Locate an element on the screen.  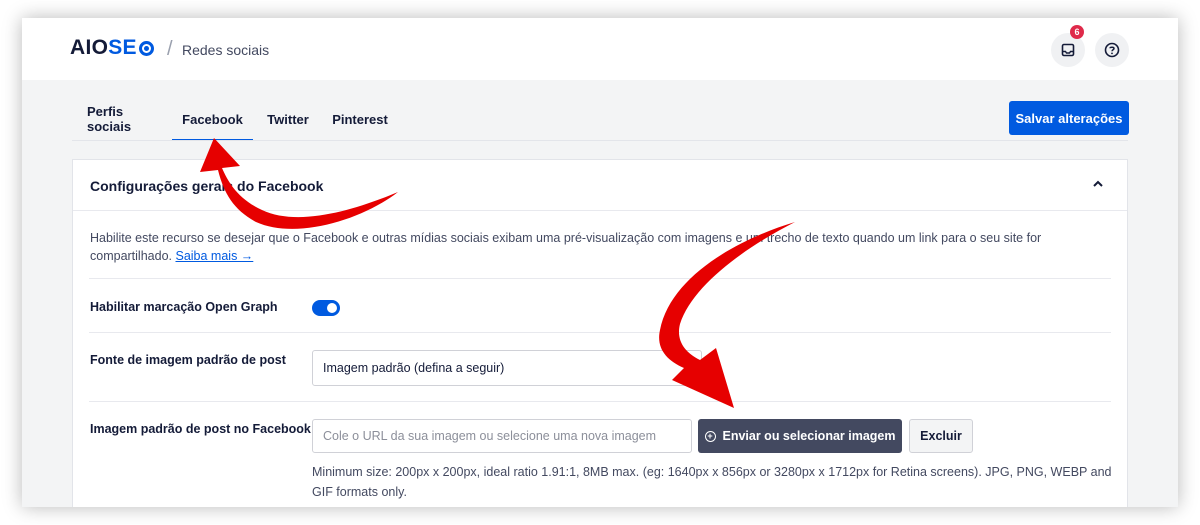
help-icon is located at coordinates (1112, 50).